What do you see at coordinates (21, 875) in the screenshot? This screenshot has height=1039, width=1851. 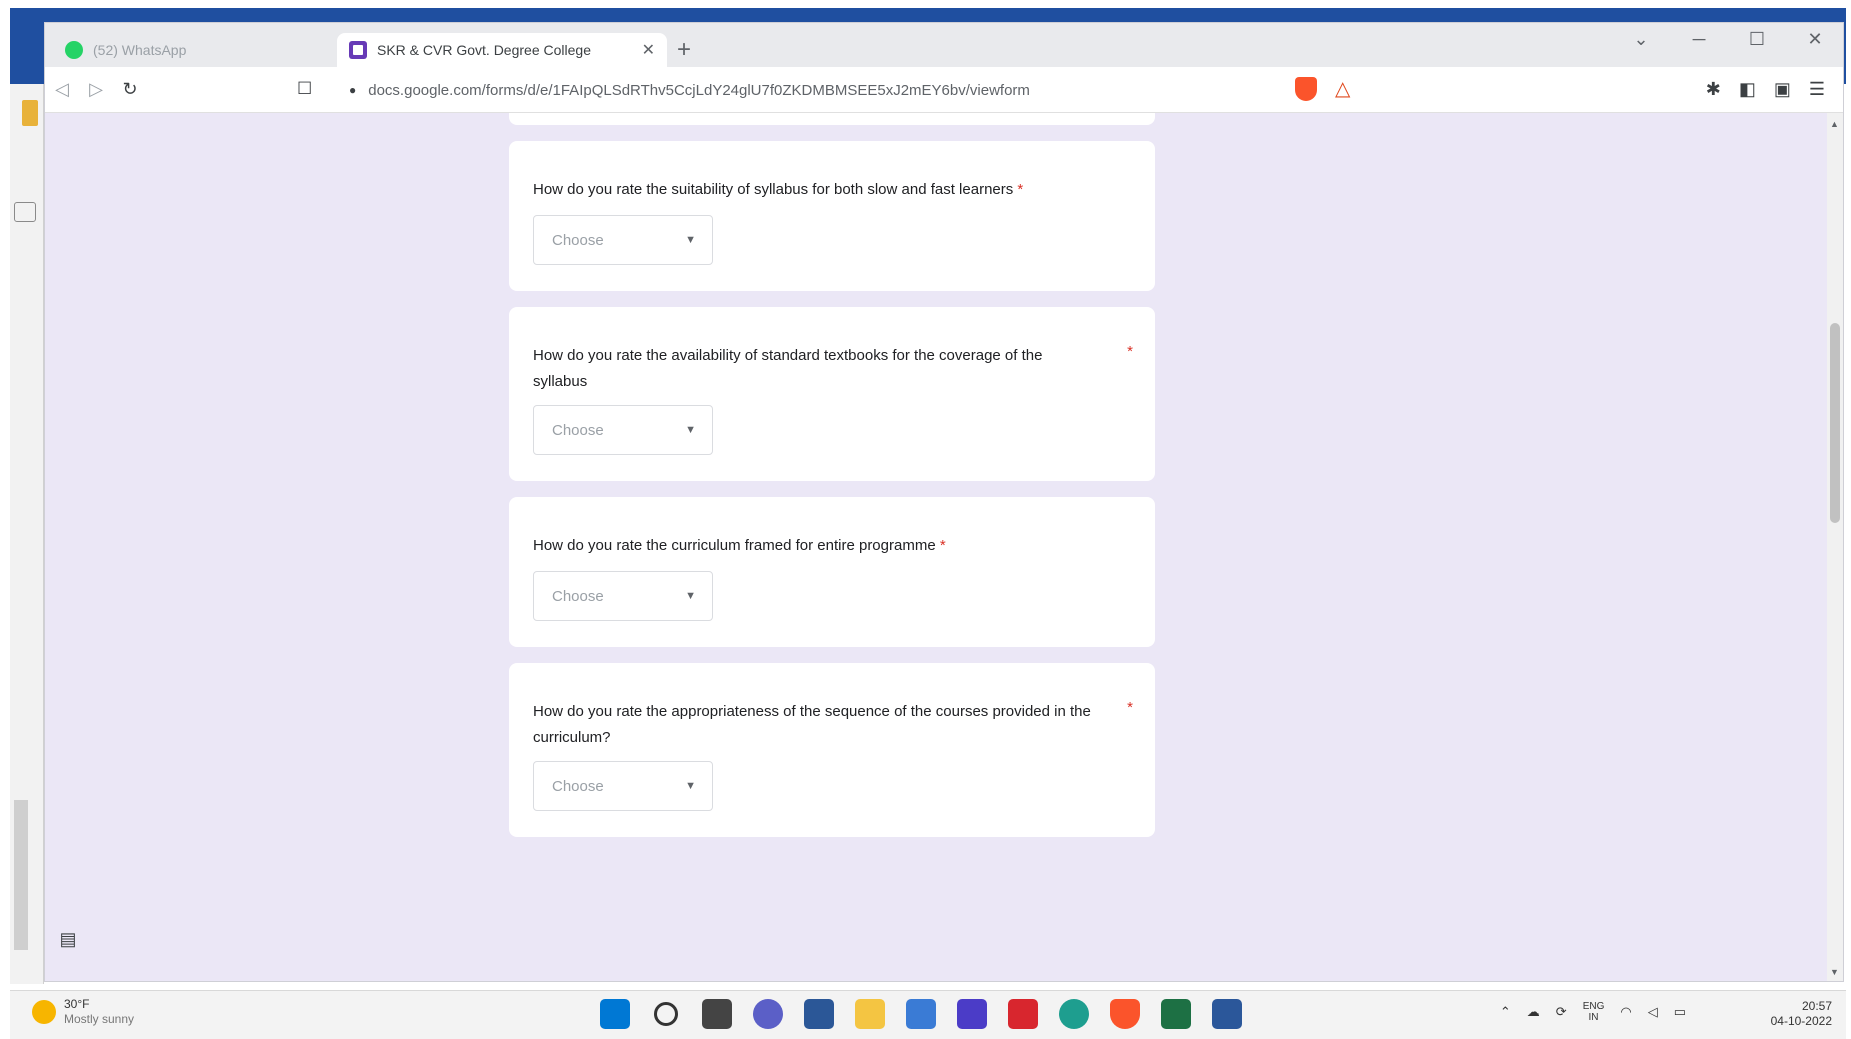 I see `desktop-side-strip` at bounding box center [21, 875].